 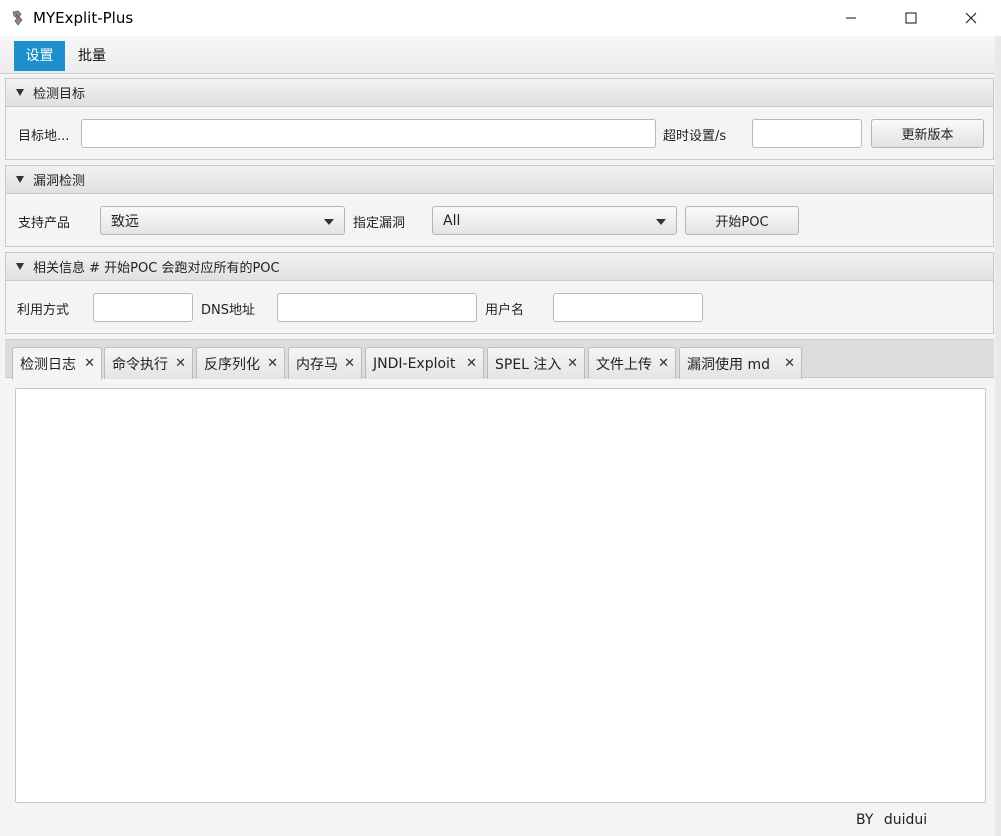 I want to click on app-logo-icon, so click(x=18, y=18).